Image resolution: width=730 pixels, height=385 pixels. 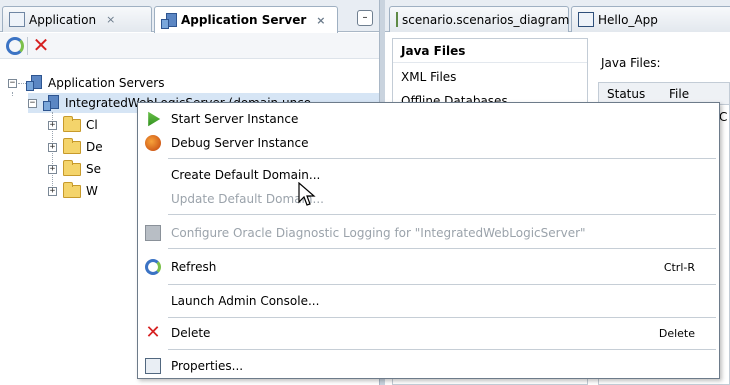 I want to click on minimize-button: –, so click(x=365, y=18).